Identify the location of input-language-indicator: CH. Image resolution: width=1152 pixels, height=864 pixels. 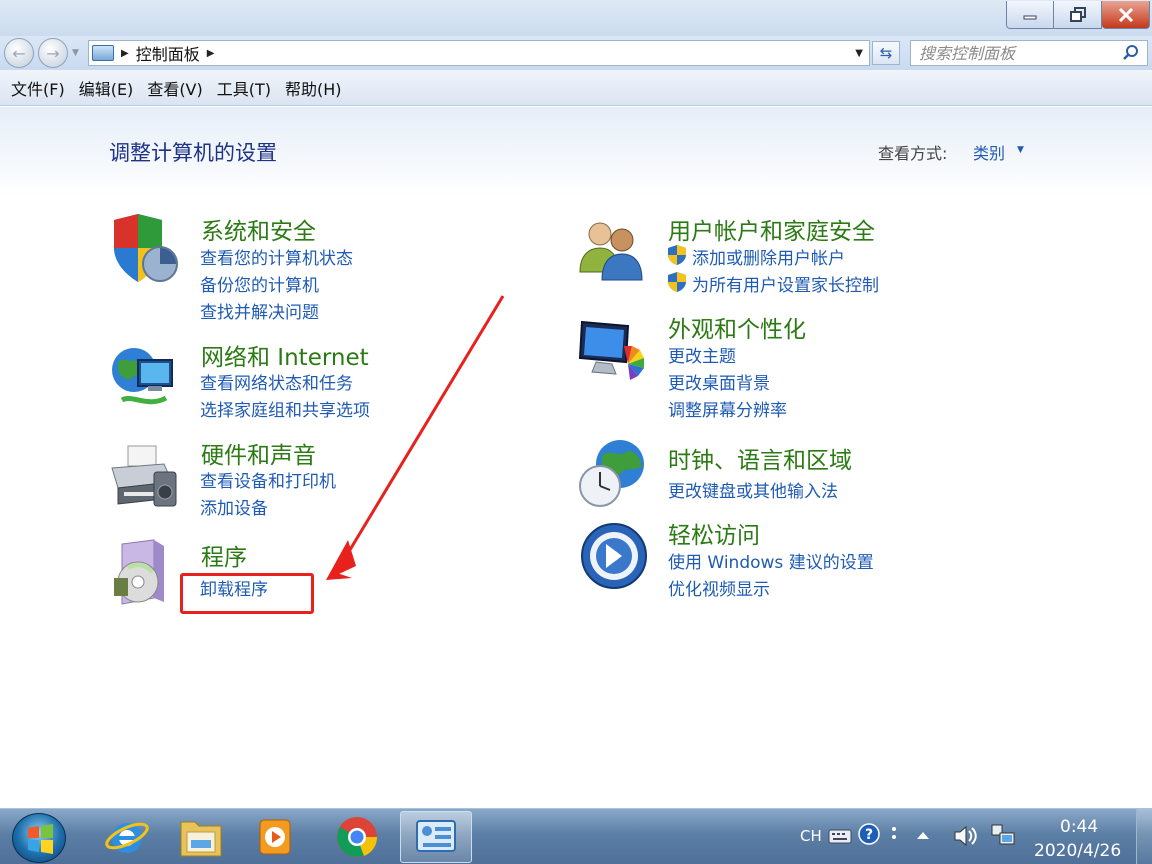
(811, 836).